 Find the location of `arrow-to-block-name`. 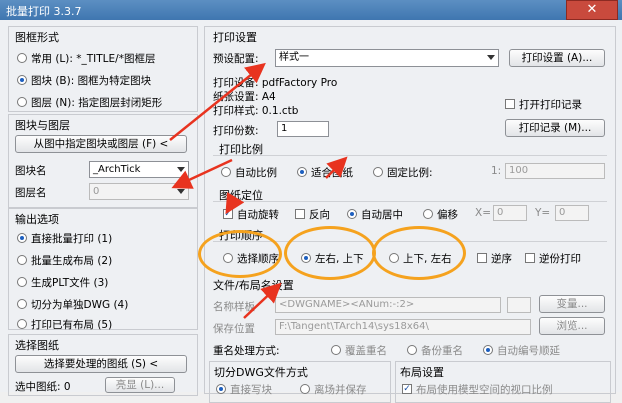

arrow-to-block-name is located at coordinates (202, 173).